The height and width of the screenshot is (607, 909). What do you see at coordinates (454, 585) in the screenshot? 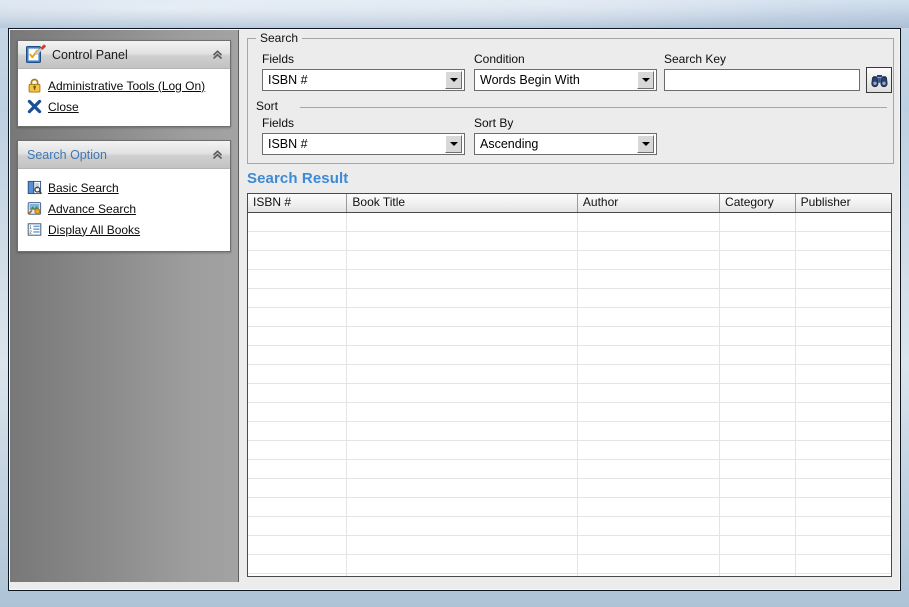
I see `window-bottom-strip` at bounding box center [454, 585].